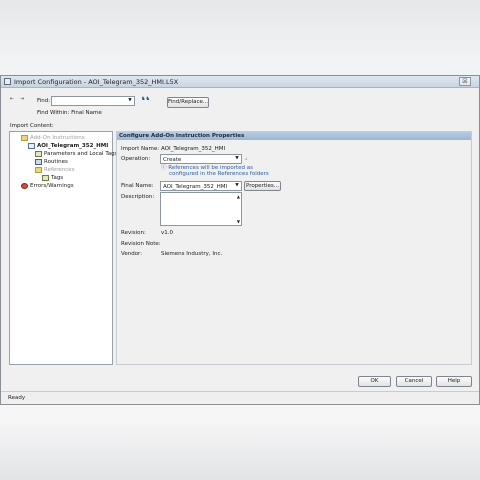  What do you see at coordinates (138, 197) in the screenshot?
I see `description-label: Description:` at bounding box center [138, 197].